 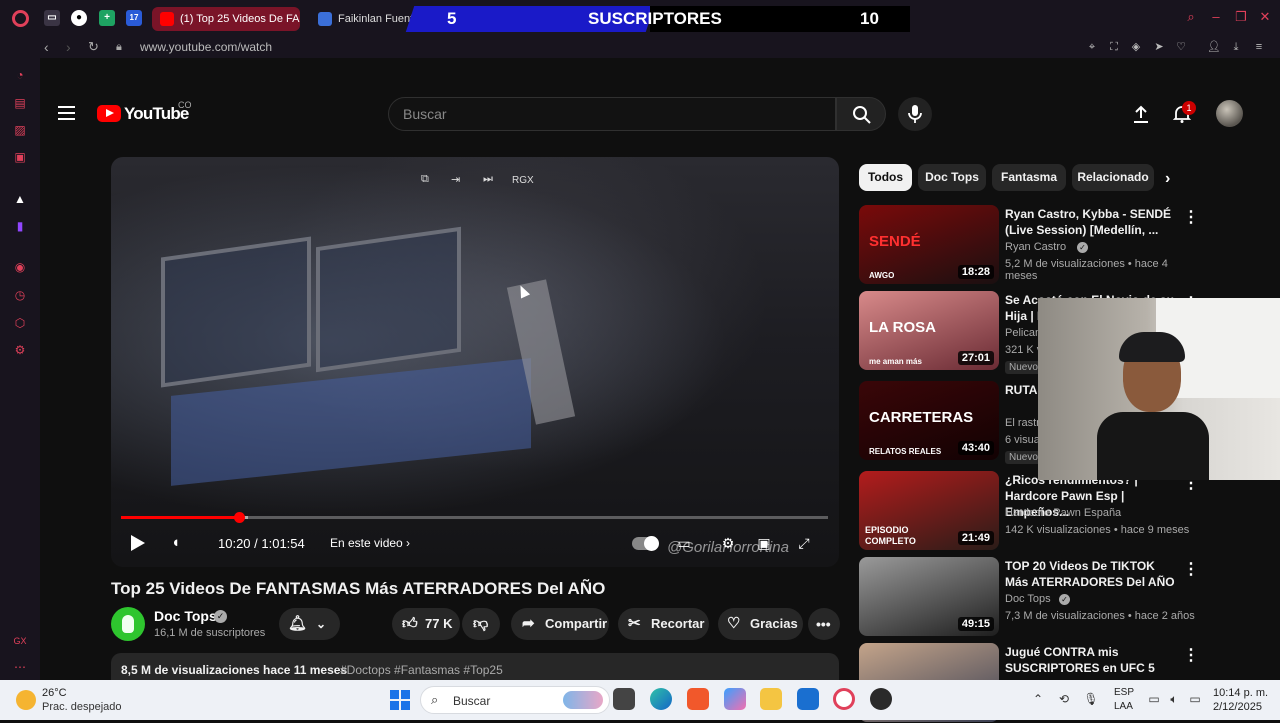 I want to click on battery-icon: ▭, so click(x=1195, y=699).